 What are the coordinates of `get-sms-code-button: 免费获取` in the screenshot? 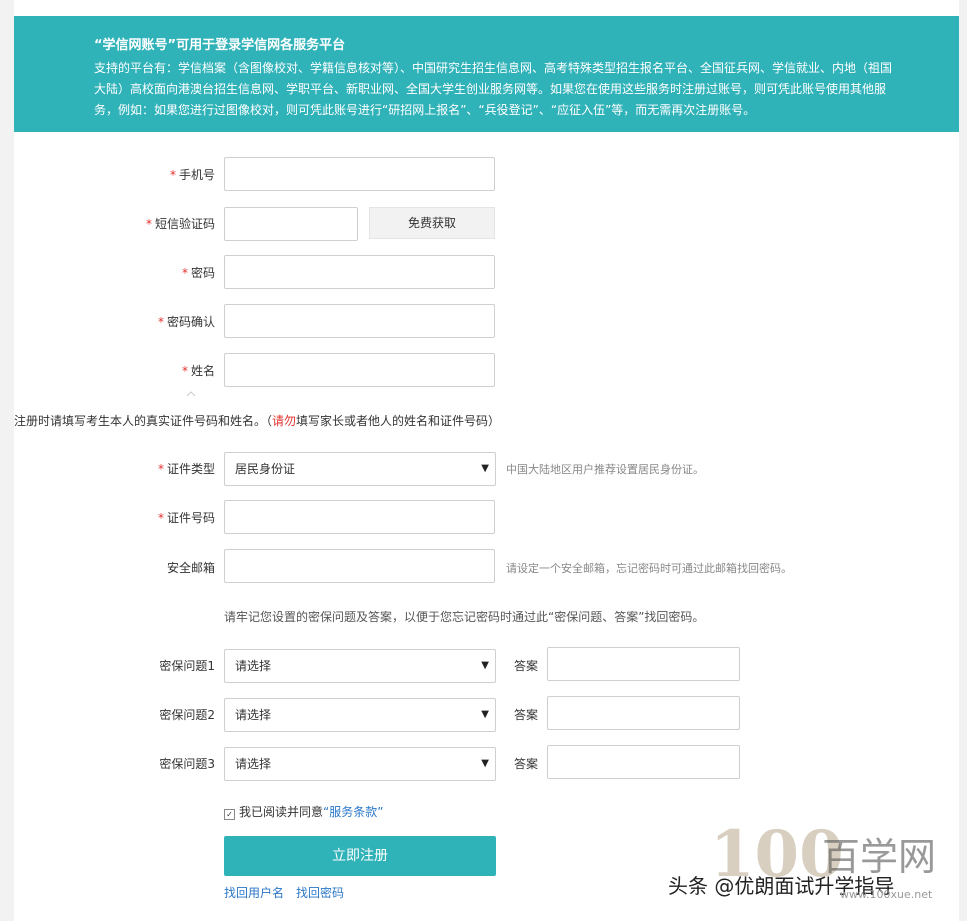 It's located at (432, 223).